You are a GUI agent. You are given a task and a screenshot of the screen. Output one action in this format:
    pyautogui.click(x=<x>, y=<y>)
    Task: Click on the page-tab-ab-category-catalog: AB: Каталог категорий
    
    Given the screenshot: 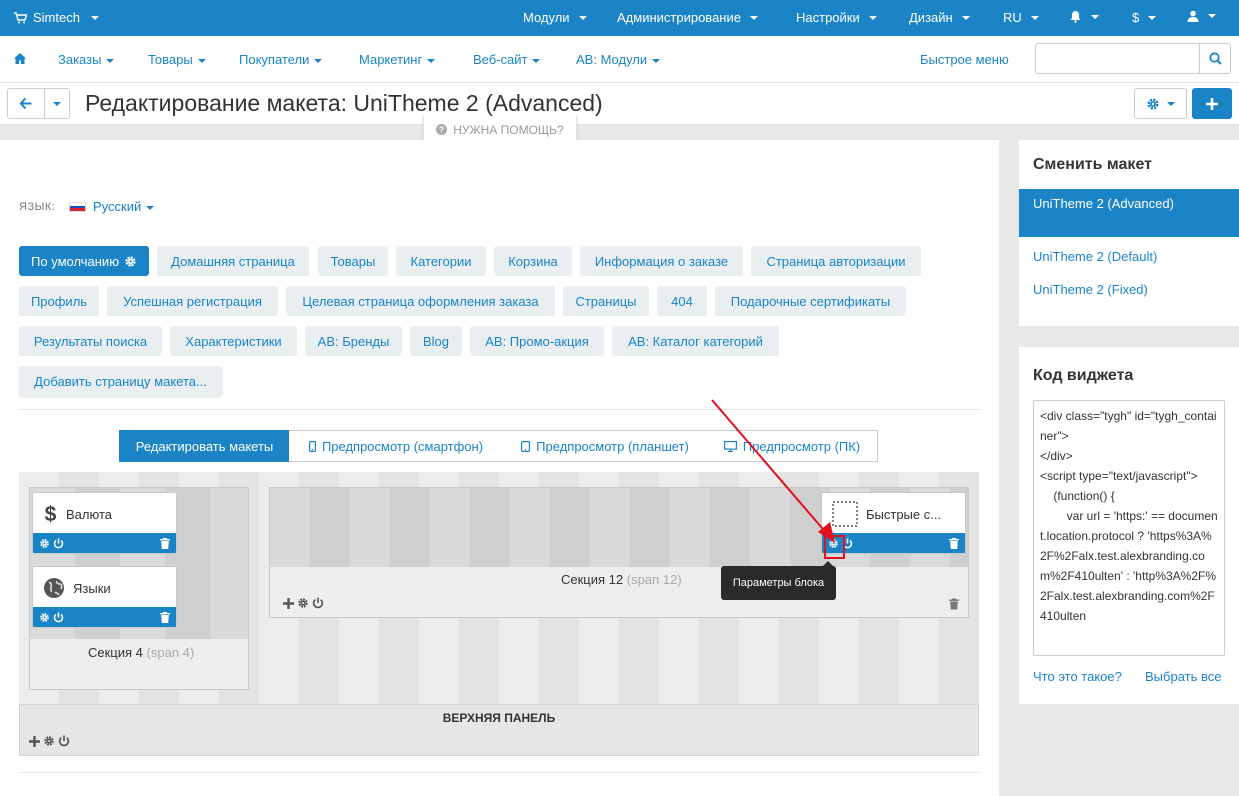 What is the action you would take?
    pyautogui.click(x=695, y=341)
    